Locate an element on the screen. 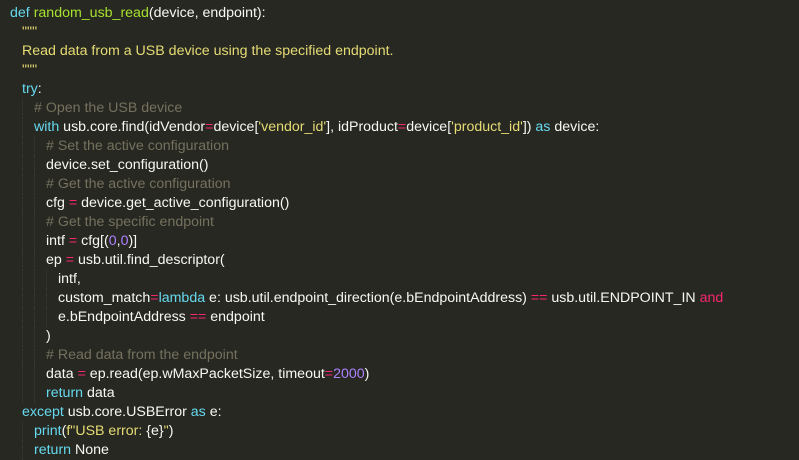 The width and height of the screenshot is (799, 460). string-literal: f"USB error: is located at coordinates (106, 431).